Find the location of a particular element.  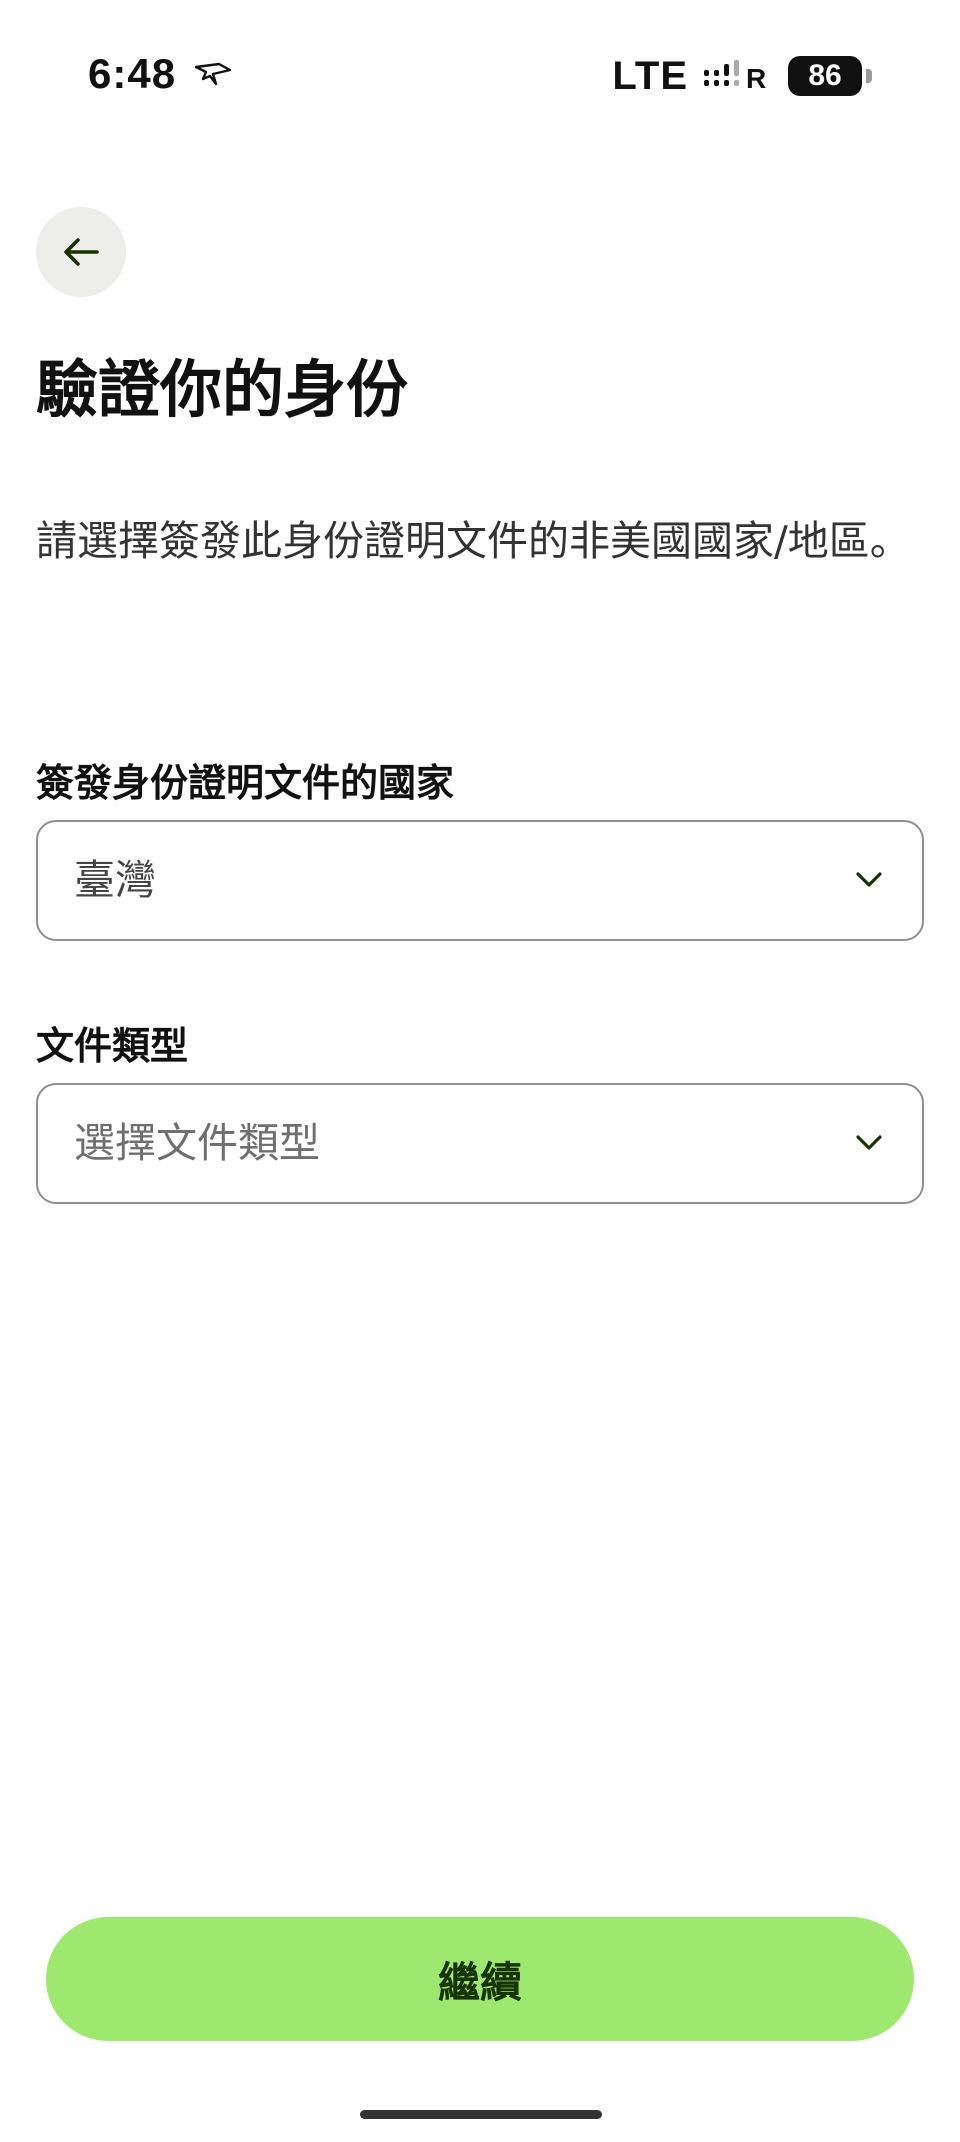

document-type-select: 選擇文件類型 is located at coordinates (480, 1143).